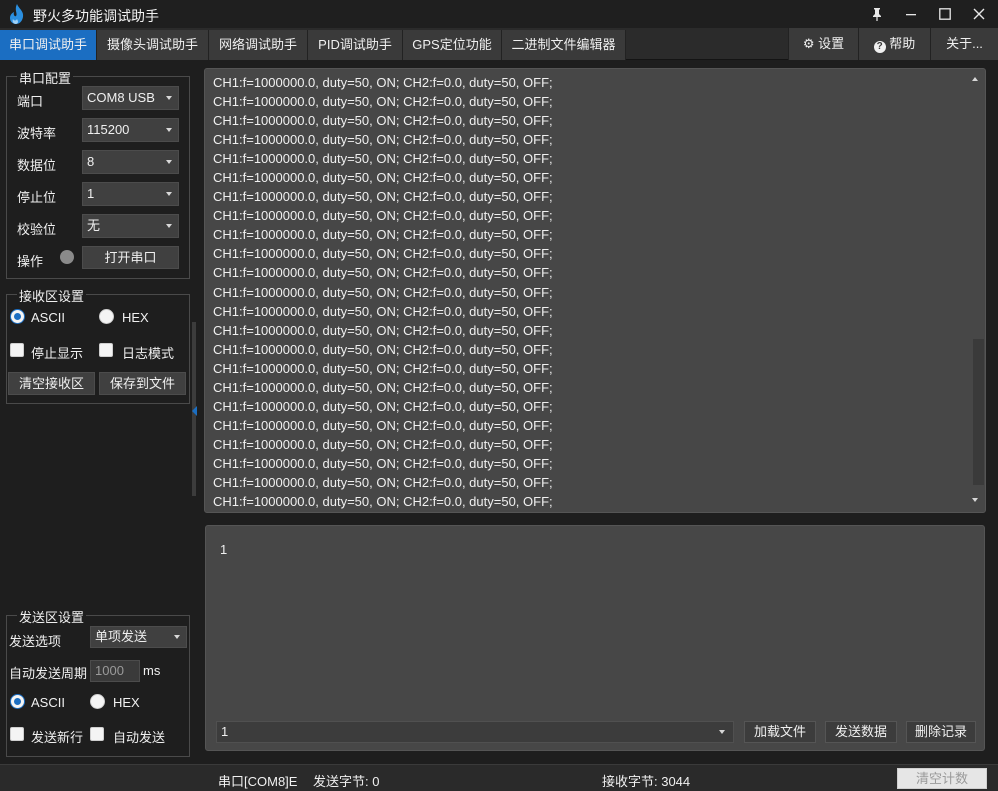 The image size is (998, 791). What do you see at coordinates (894, 44) in the screenshot?
I see `help-button: ? 帮助` at bounding box center [894, 44].